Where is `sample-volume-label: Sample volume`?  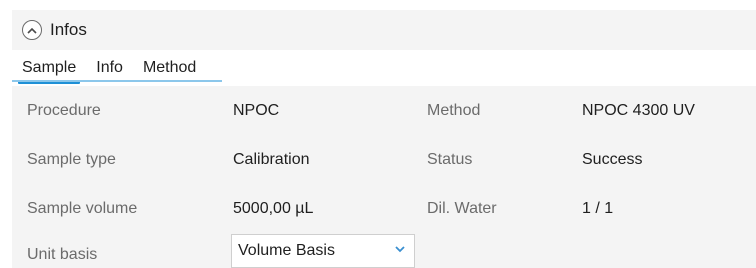 sample-volume-label: Sample volume is located at coordinates (82, 208).